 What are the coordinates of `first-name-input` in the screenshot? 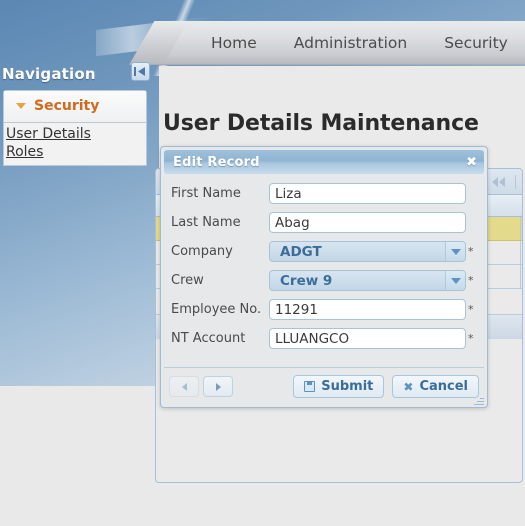 It's located at (367, 193).